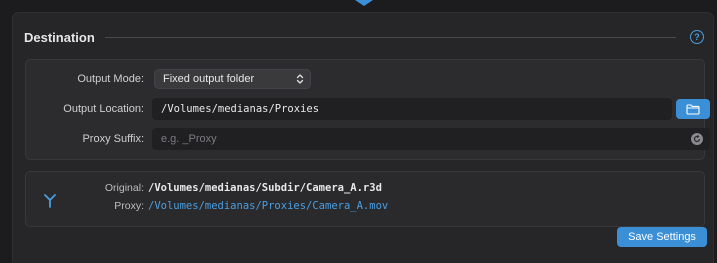 Image resolution: width=717 pixels, height=263 pixels. Describe the element at coordinates (103, 109) in the screenshot. I see `output-location-label: Output Location:` at that location.